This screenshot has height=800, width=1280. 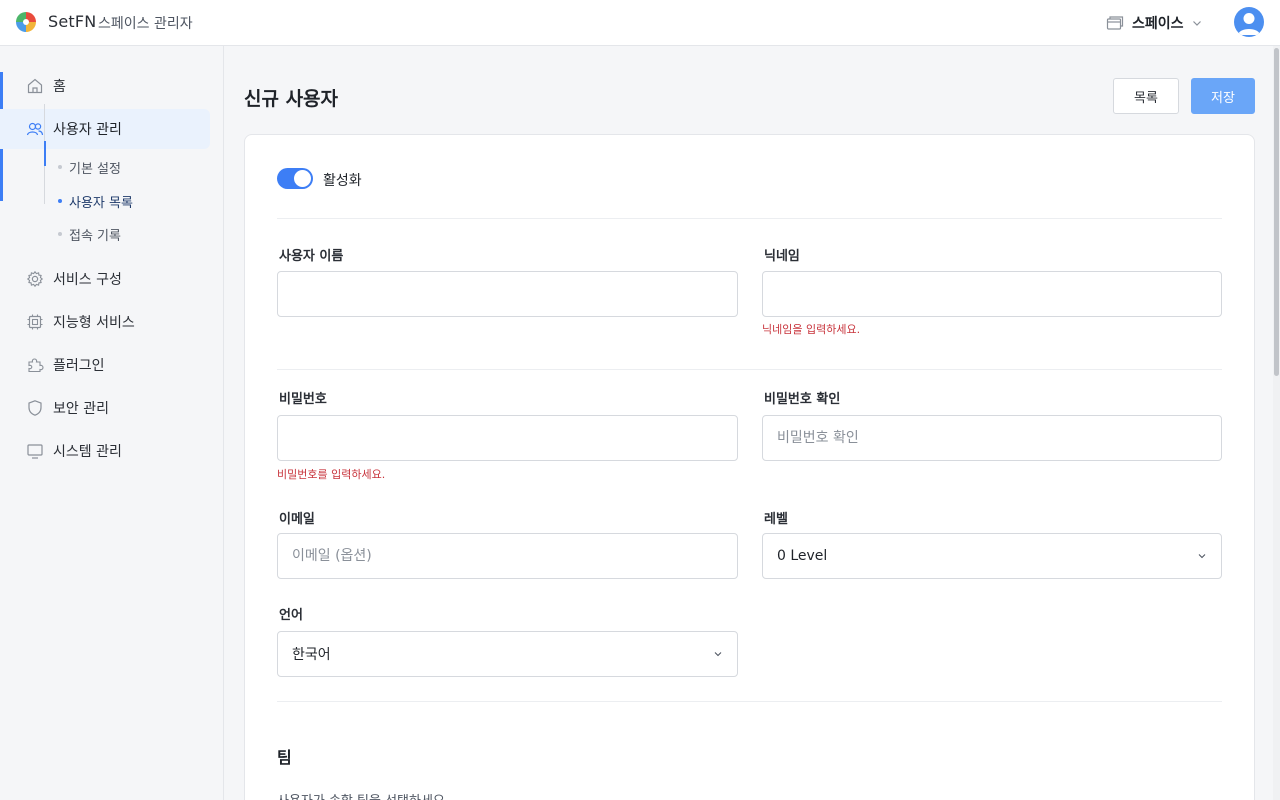 I want to click on active-toggle, so click(x=295, y=178).